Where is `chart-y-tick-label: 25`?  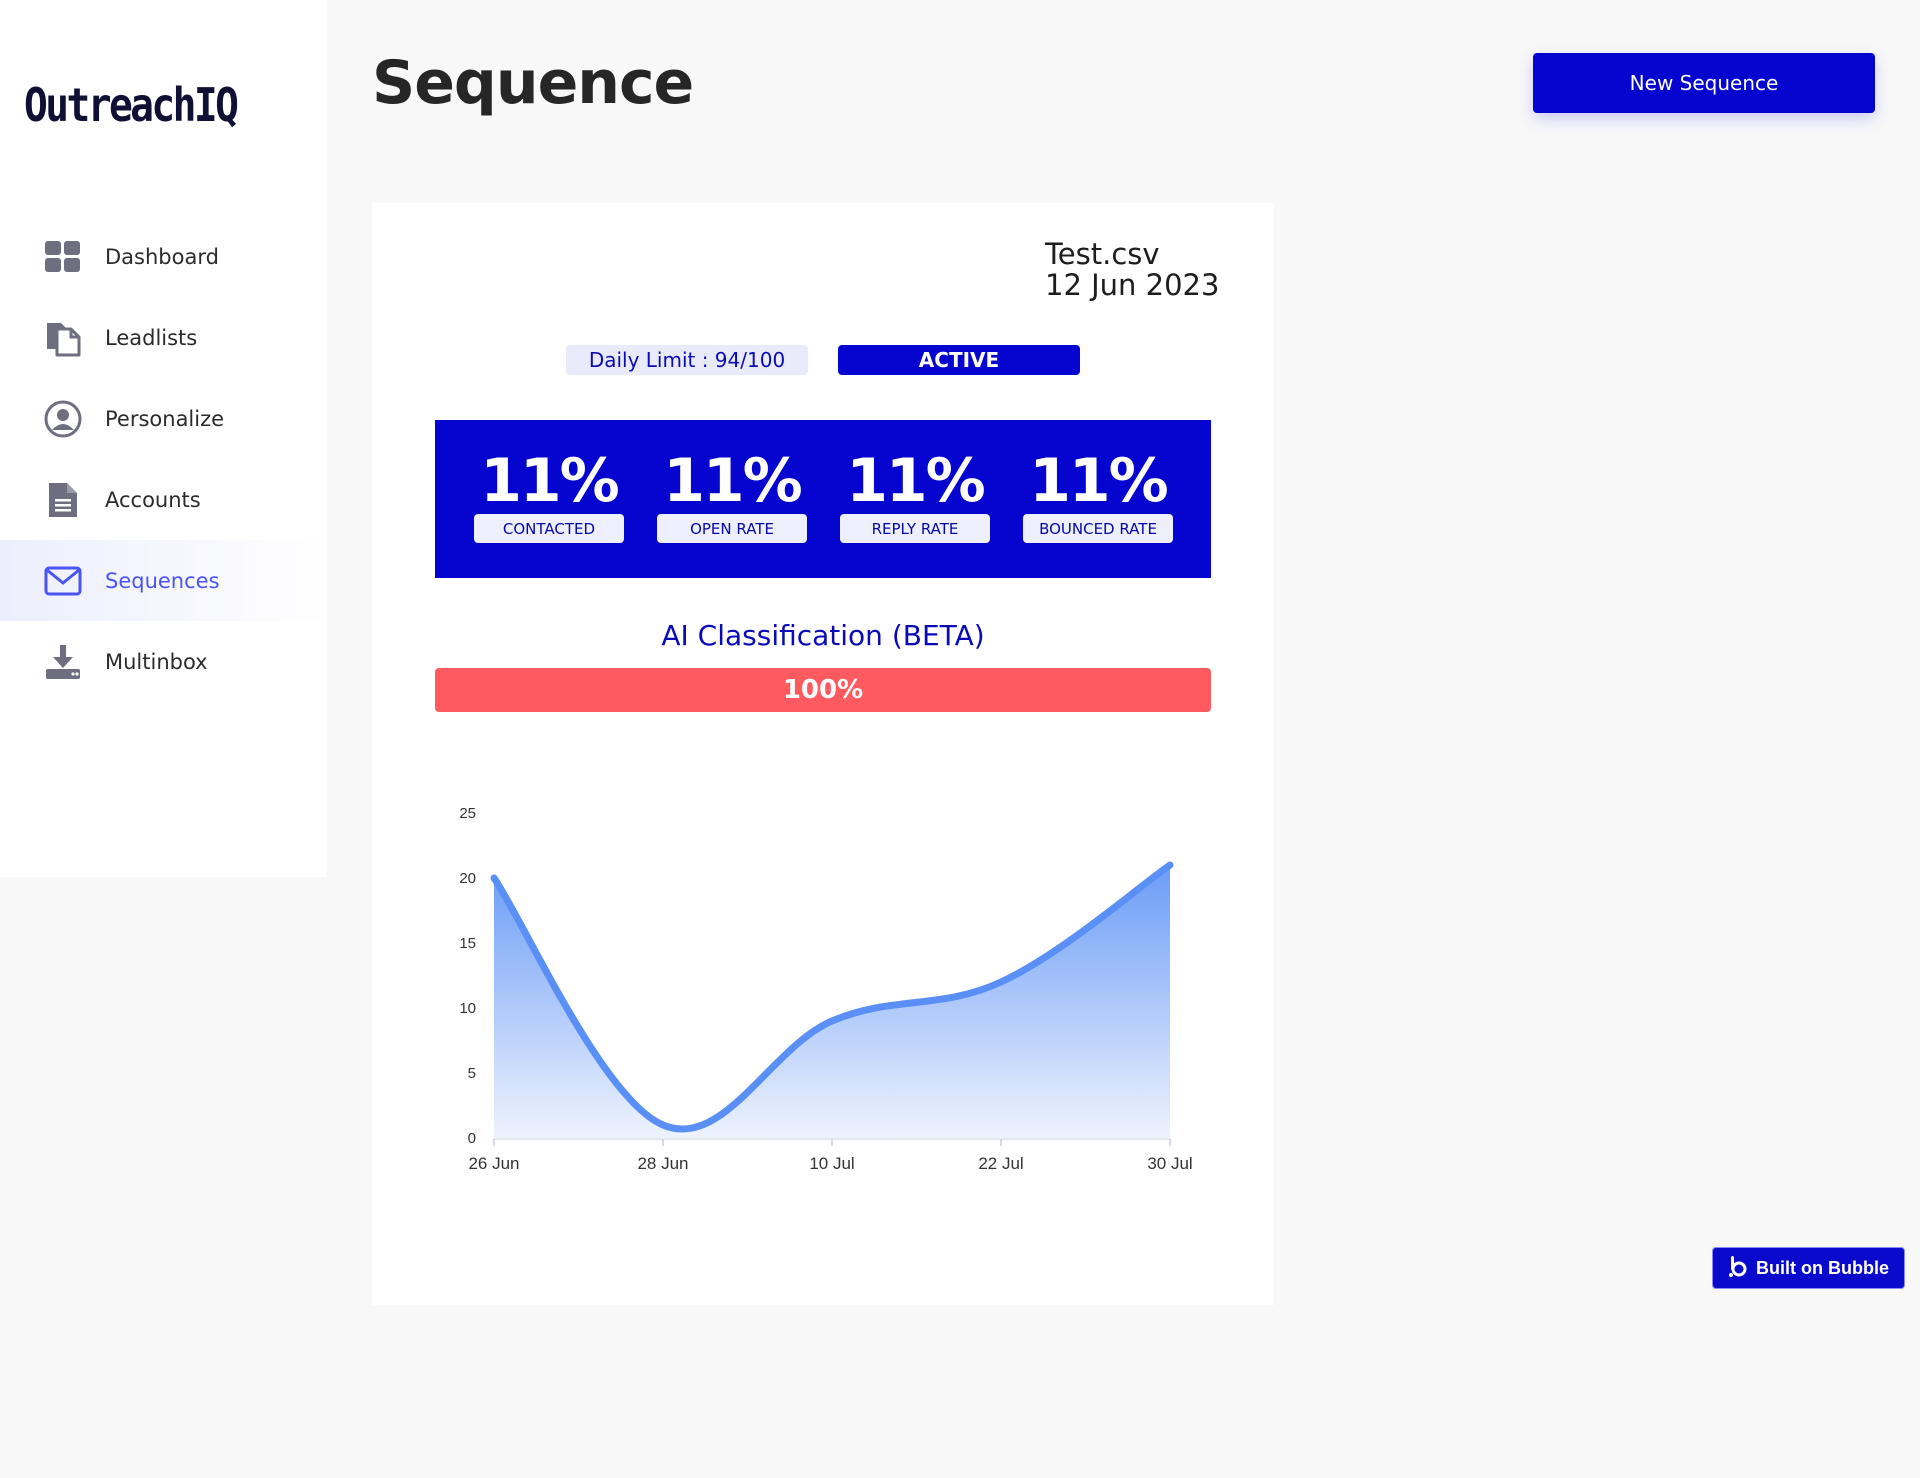 chart-y-tick-label: 25 is located at coordinates (467, 813).